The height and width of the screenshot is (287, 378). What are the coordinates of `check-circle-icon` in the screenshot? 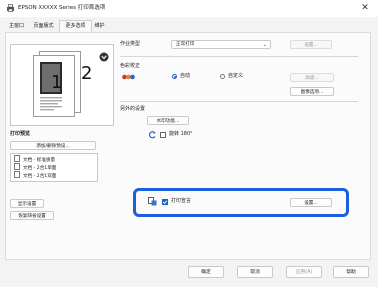 It's located at (104, 57).